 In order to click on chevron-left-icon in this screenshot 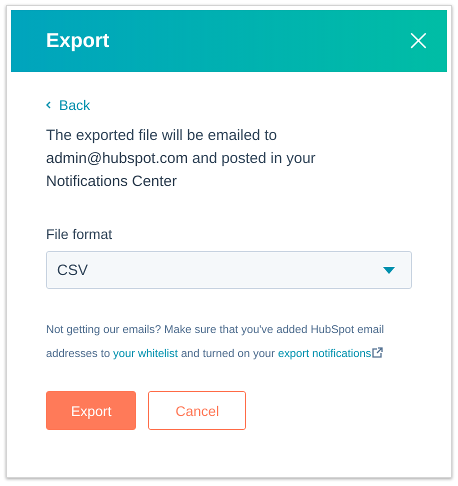, I will do `click(48, 105)`.